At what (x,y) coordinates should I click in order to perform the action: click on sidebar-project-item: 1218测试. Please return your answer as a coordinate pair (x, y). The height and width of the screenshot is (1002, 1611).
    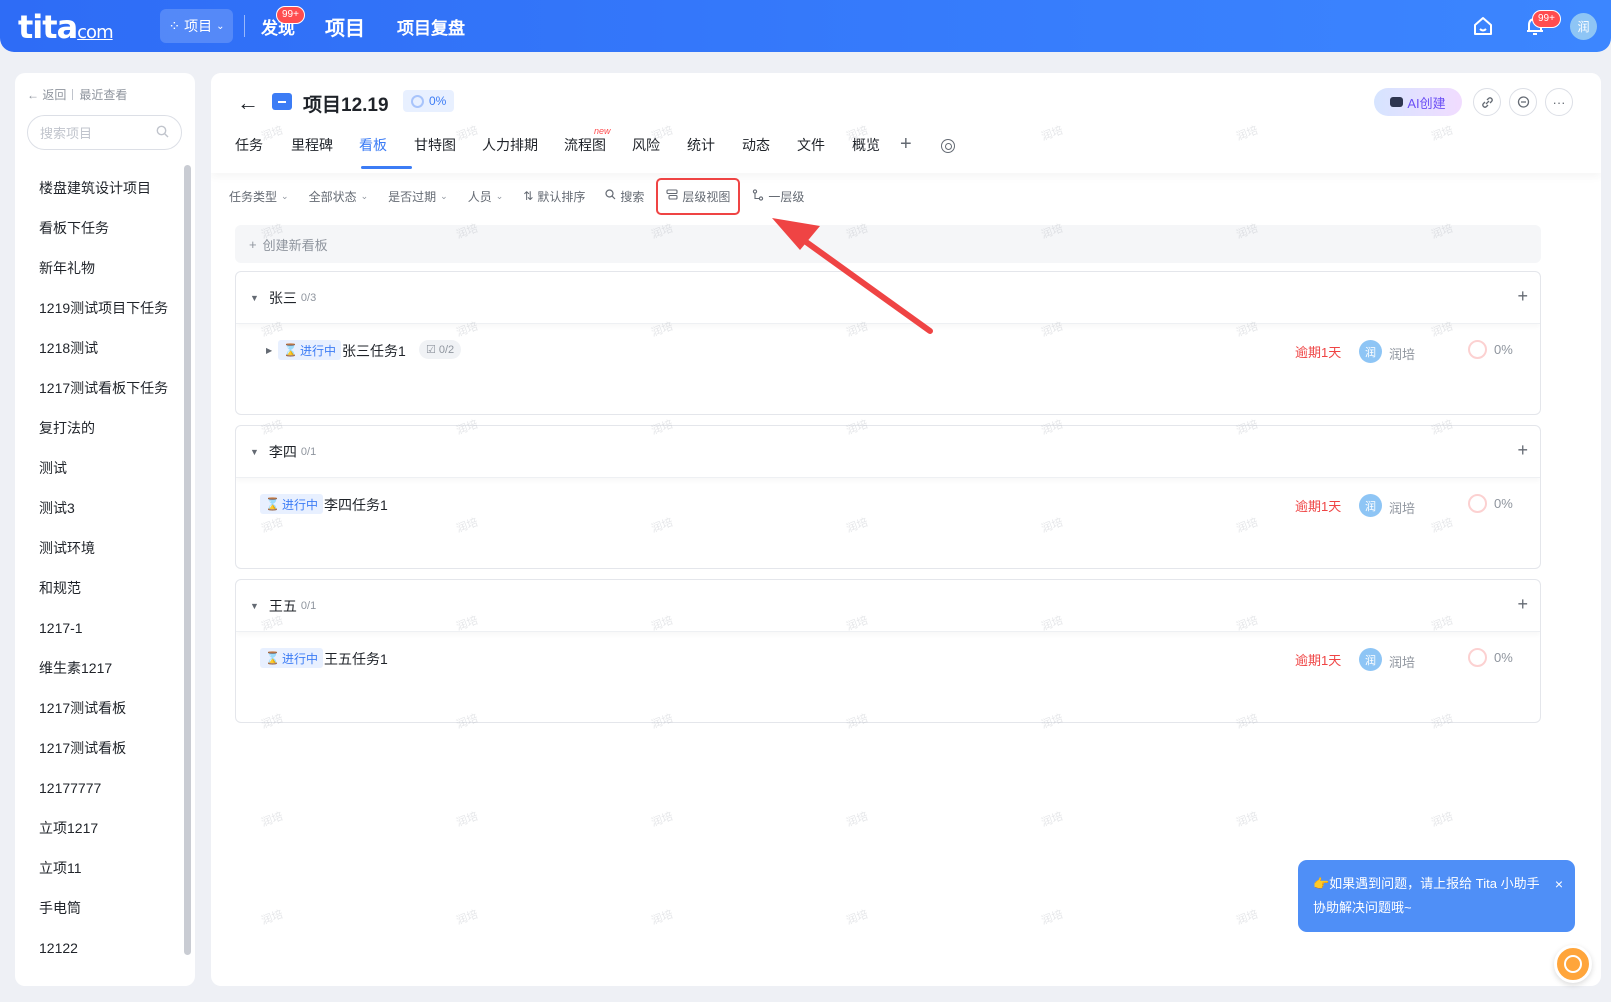
    Looking at the image, I should click on (104, 348).